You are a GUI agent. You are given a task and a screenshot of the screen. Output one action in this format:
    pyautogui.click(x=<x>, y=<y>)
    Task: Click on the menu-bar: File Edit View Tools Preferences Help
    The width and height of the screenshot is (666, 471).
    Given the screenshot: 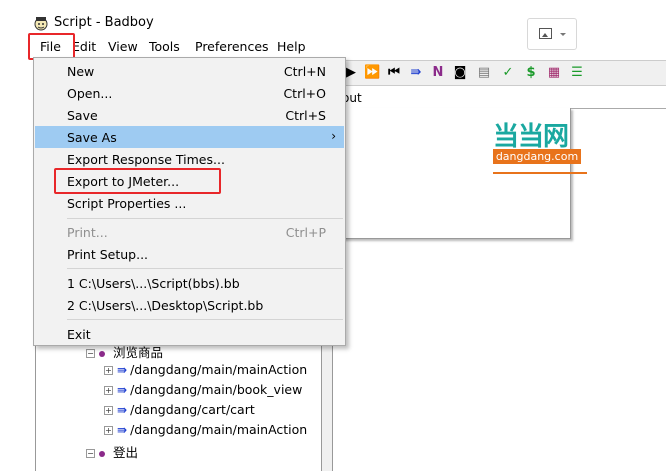 What is the action you would take?
    pyautogui.click(x=240, y=47)
    